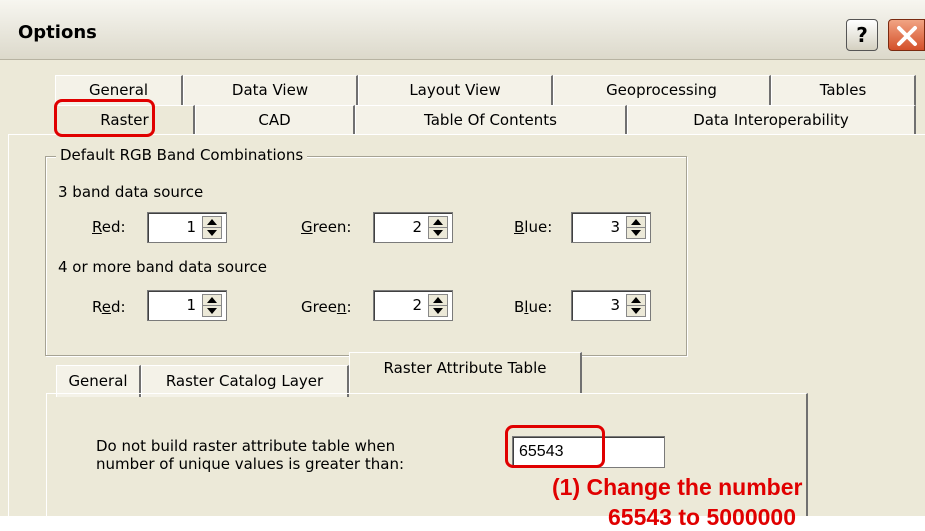 The height and width of the screenshot is (531, 925). Describe the element at coordinates (246, 446) in the screenshot. I see `threshold-description-line1: Do not build raster attribute table when` at that location.